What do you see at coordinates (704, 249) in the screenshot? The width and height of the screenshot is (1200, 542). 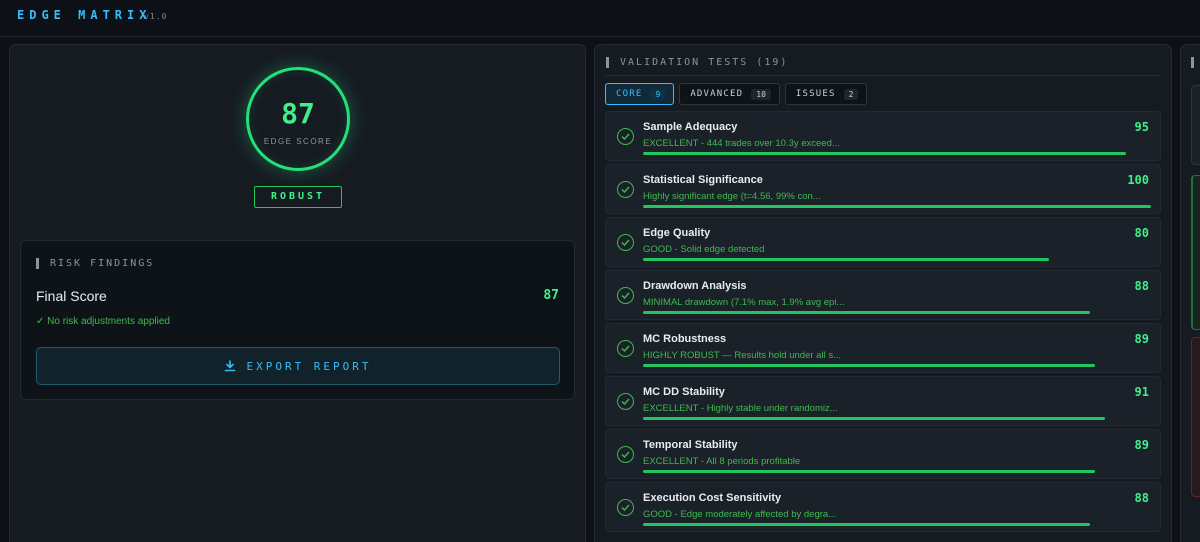 I see `test-description: GOOD - Solid edge detected` at bounding box center [704, 249].